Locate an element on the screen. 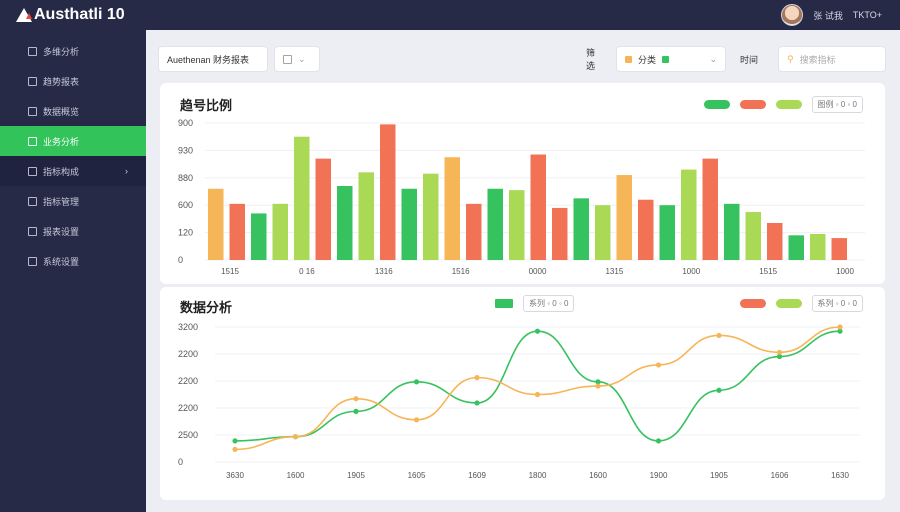 The image size is (900, 512). series-line-green is located at coordinates (537, 386).